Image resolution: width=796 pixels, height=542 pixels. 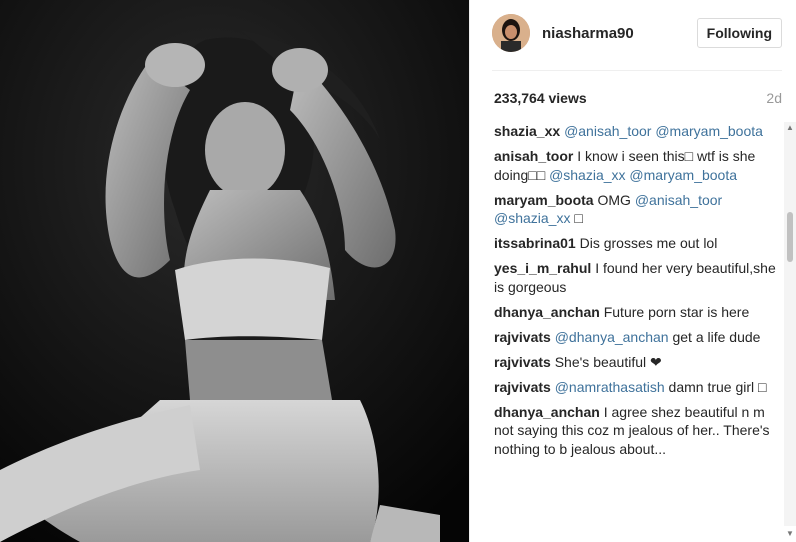 I want to click on comment-text: Dis grosses me out lol, so click(x=648, y=243).